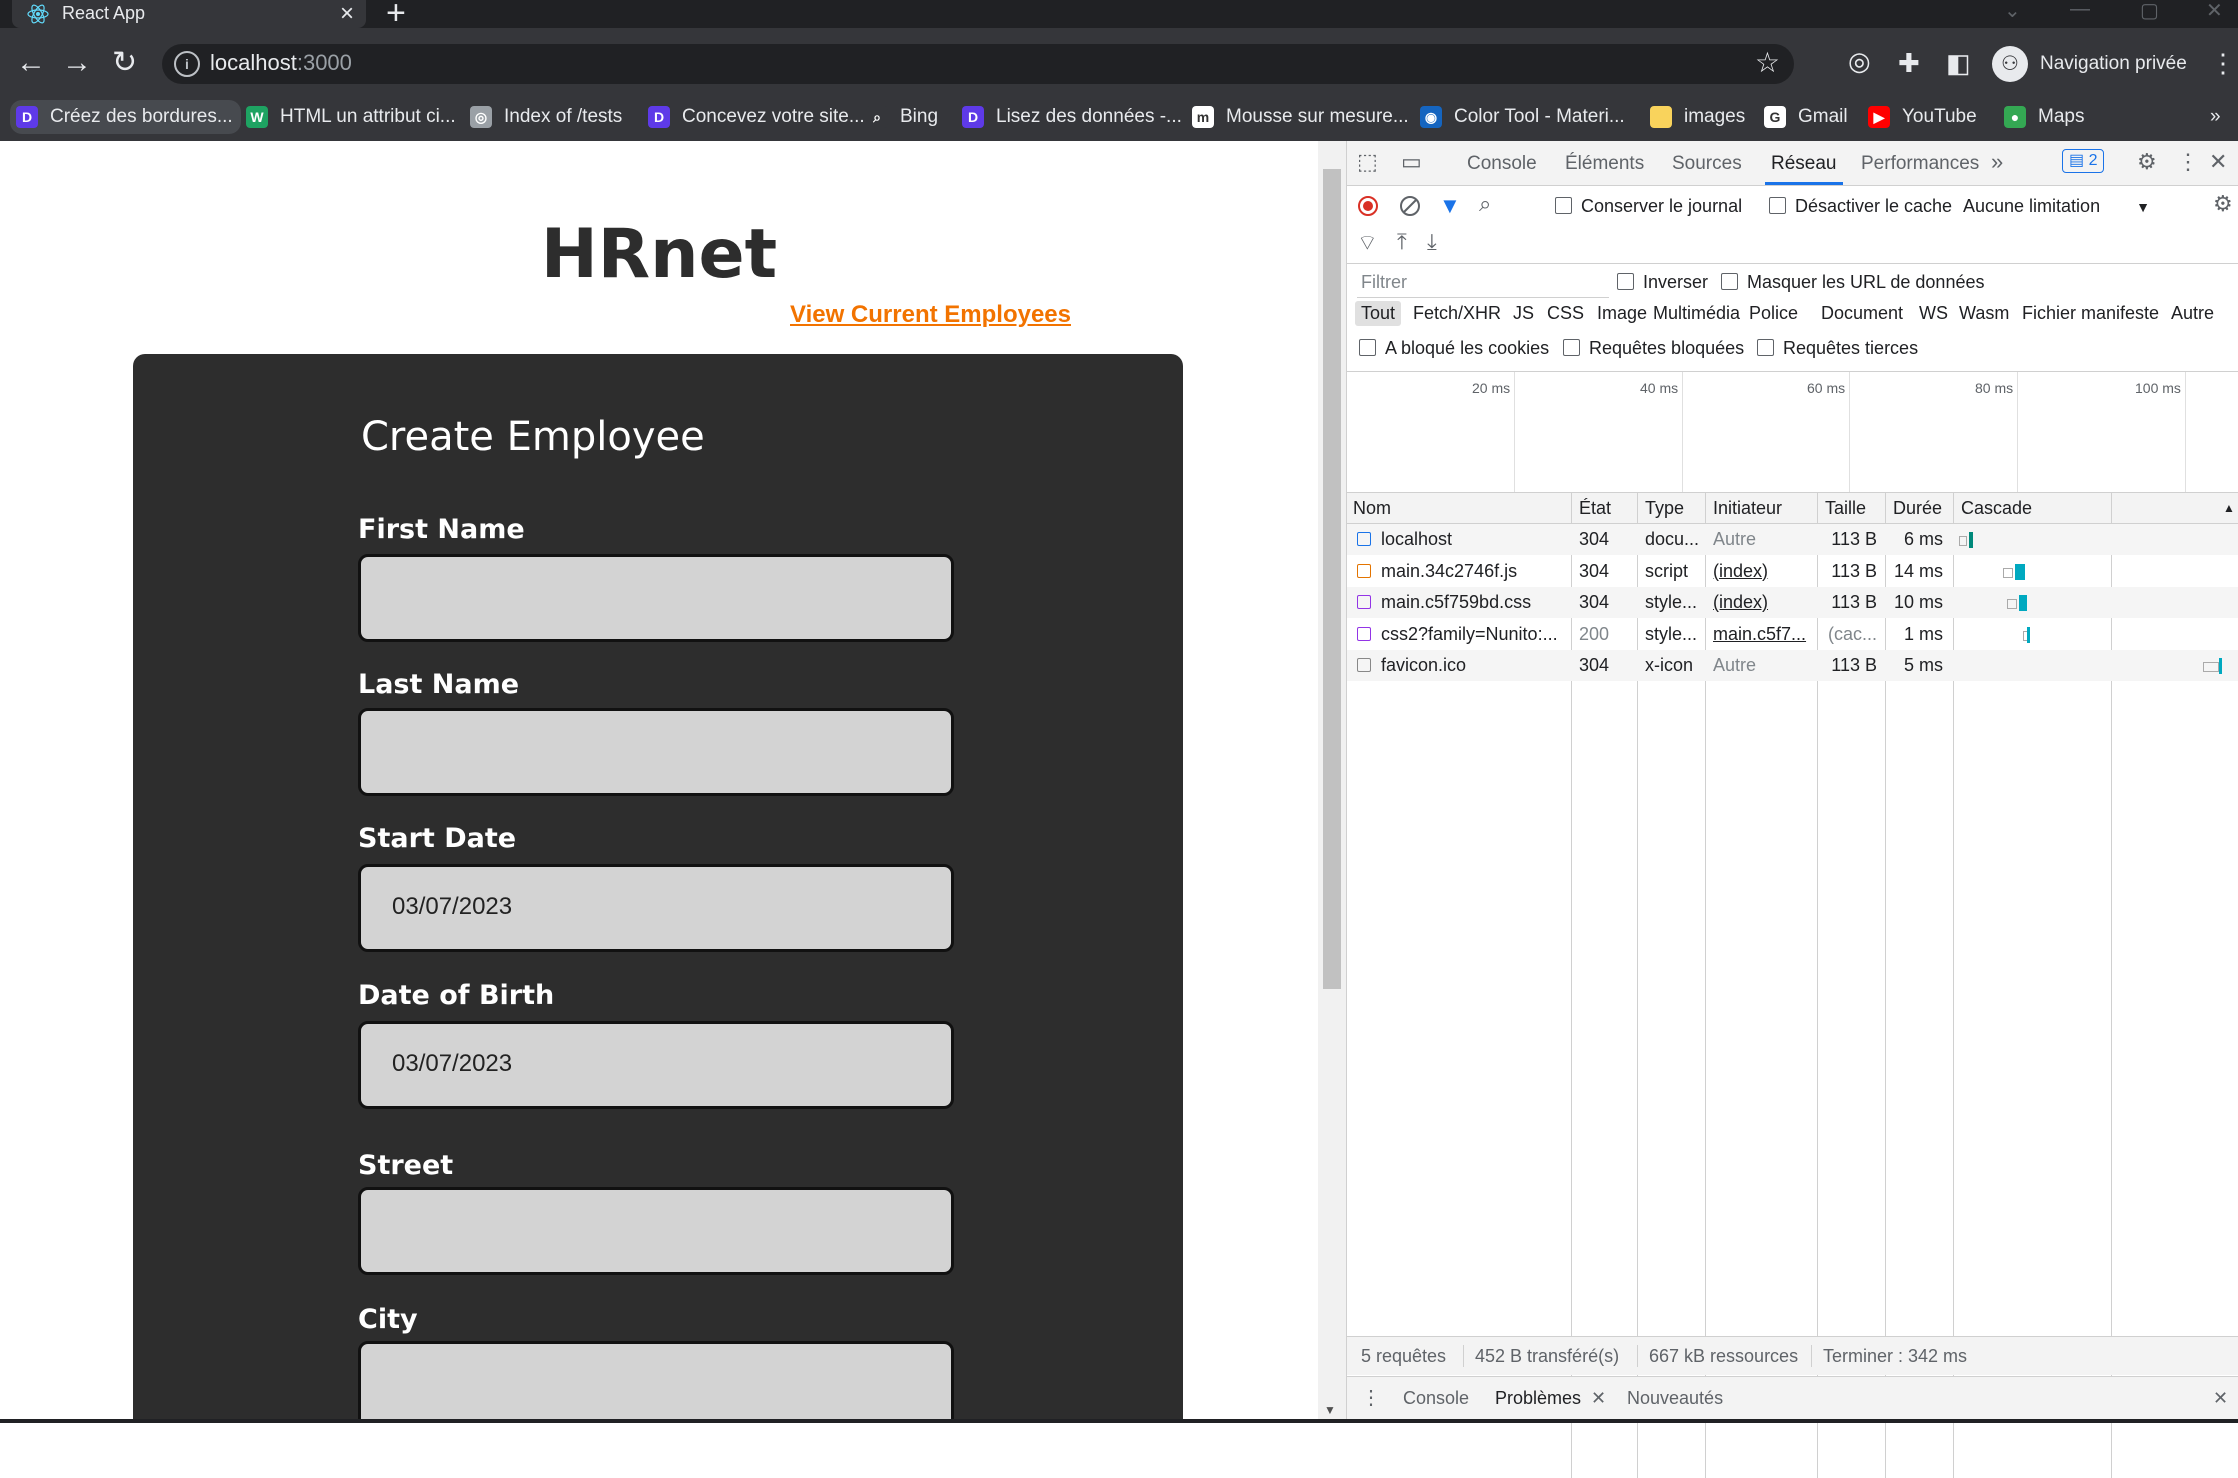 Image resolution: width=2238 pixels, height=1478 pixels. I want to click on type-filter-image: Image, so click(1622, 313).